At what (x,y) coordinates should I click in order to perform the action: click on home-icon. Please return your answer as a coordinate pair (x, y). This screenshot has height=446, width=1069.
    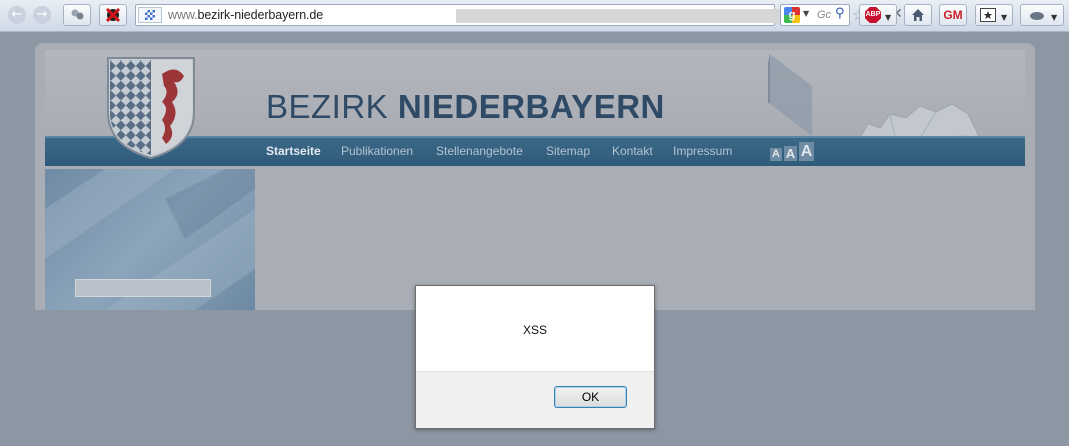
    Looking at the image, I should click on (918, 15).